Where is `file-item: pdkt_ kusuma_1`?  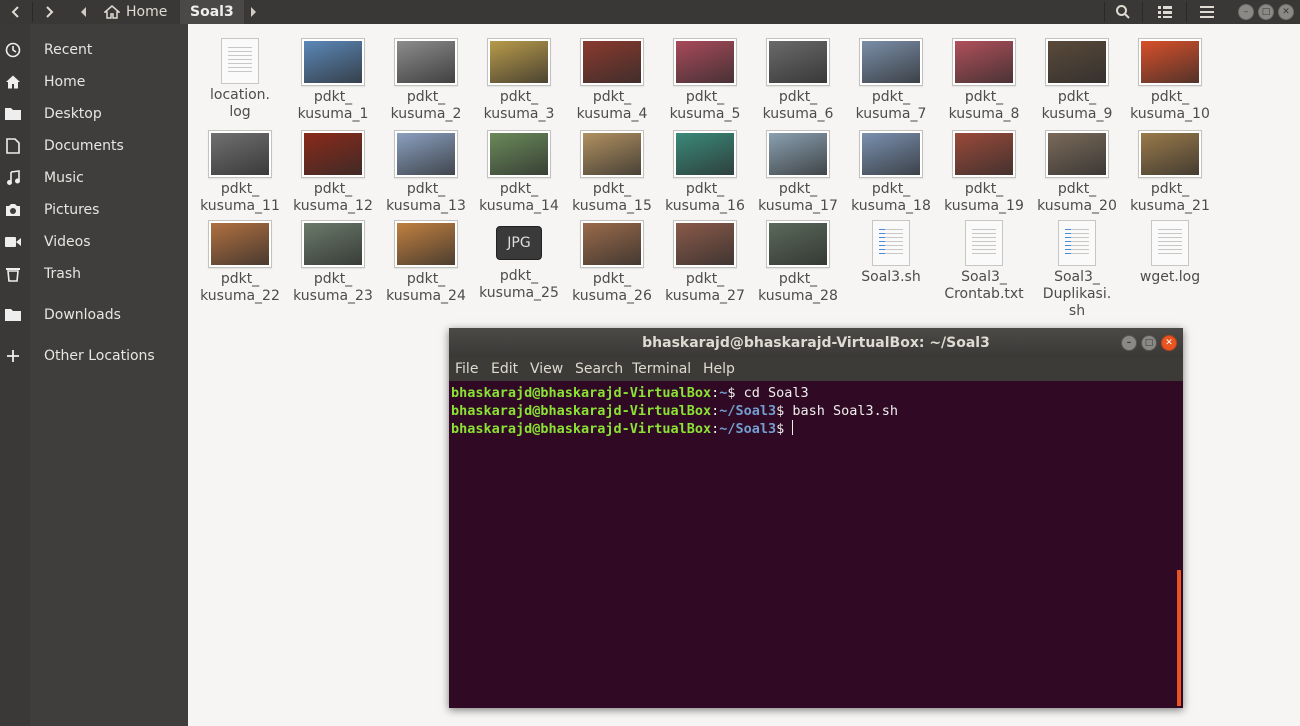 file-item: pdkt_ kusuma_1 is located at coordinates (333, 80).